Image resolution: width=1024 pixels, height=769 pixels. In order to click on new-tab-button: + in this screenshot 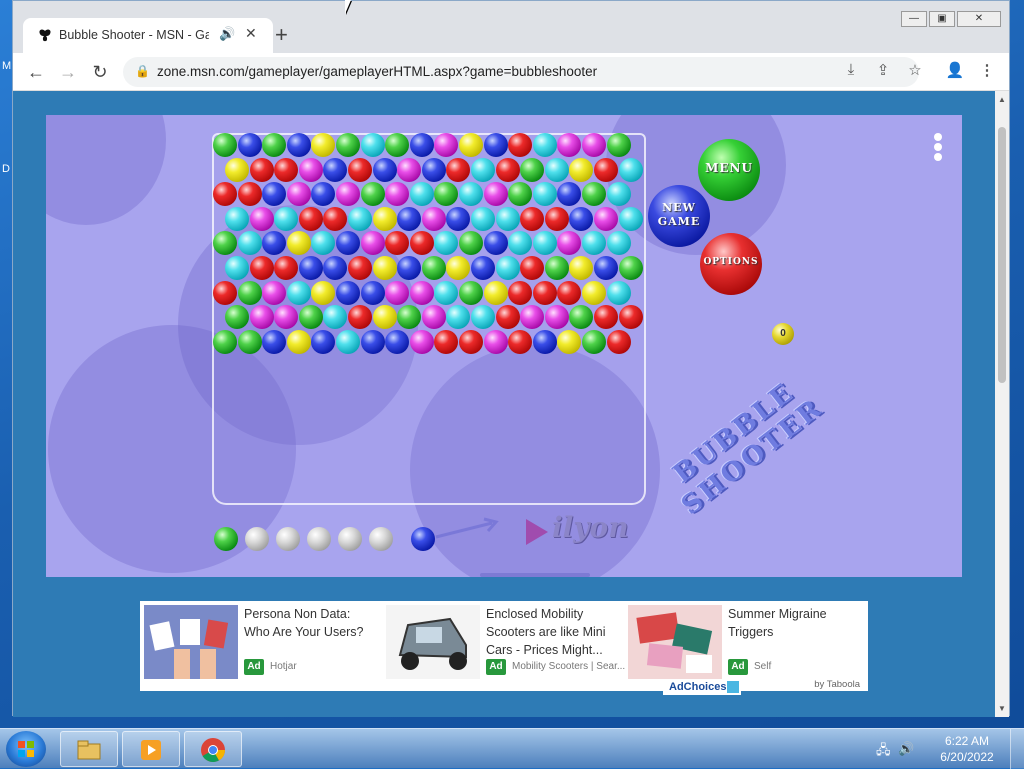, I will do `click(281, 35)`.